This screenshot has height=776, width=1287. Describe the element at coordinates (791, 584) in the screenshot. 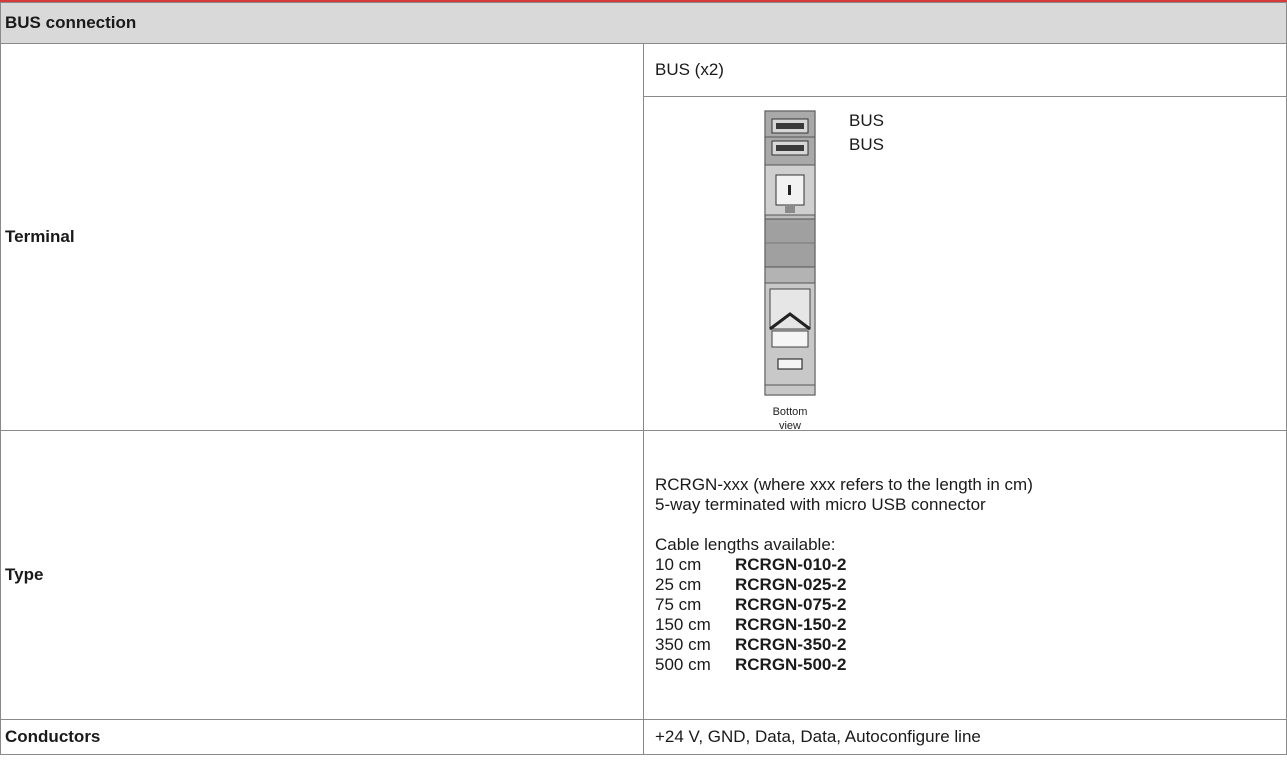

I see `part-number: RCRGN-025-2` at that location.